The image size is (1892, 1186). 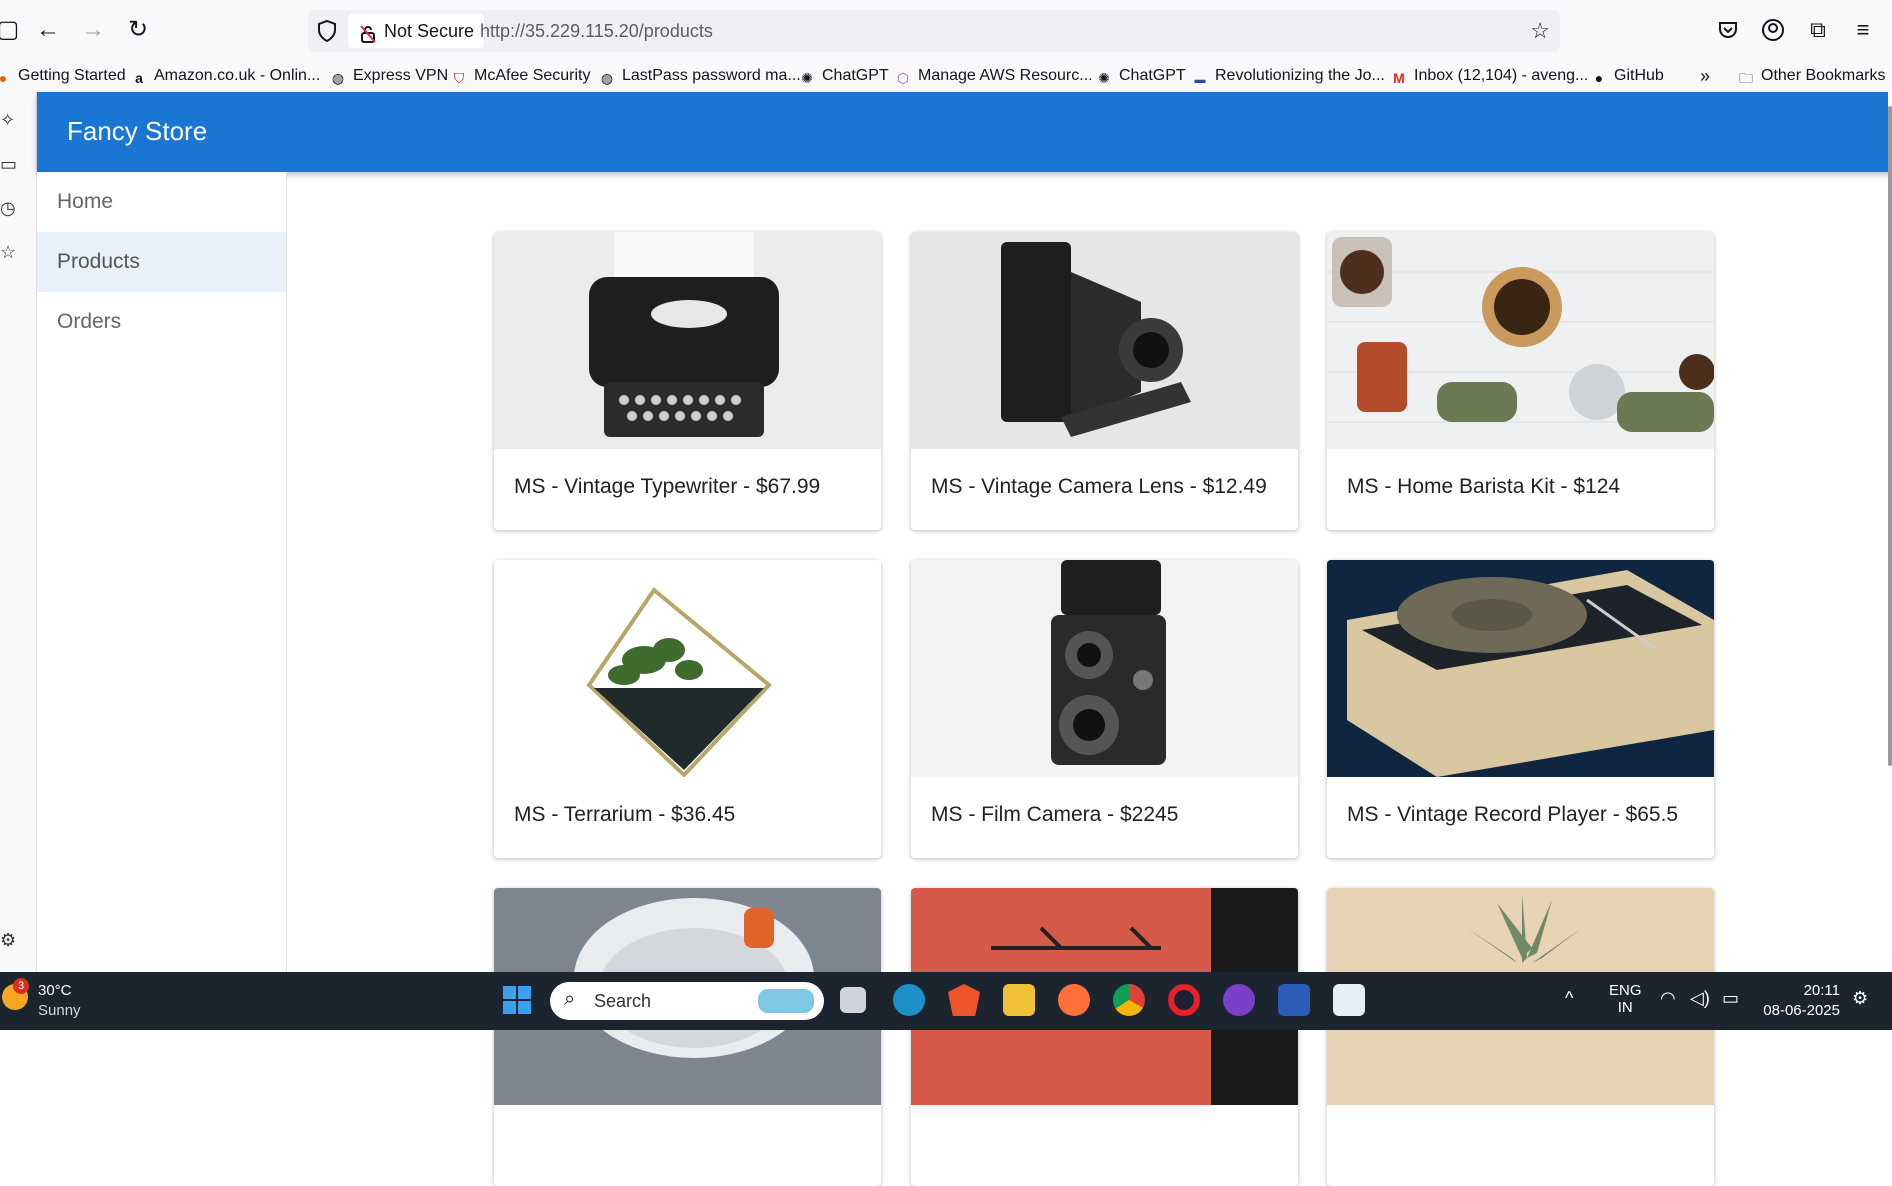 What do you see at coordinates (964, 132) in the screenshot?
I see `app-header: Fancy Store` at bounding box center [964, 132].